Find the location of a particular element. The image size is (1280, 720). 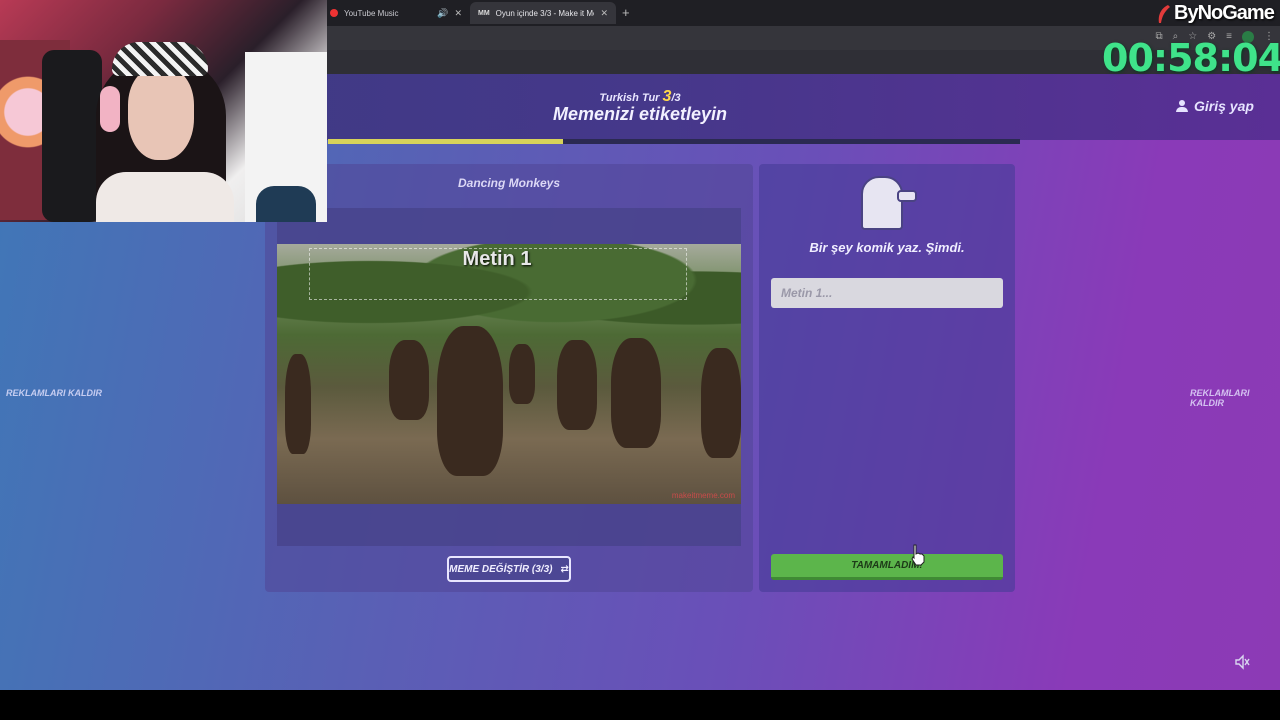

prompt-text: Bir şey komik yaz. Şimdi. is located at coordinates (887, 247).